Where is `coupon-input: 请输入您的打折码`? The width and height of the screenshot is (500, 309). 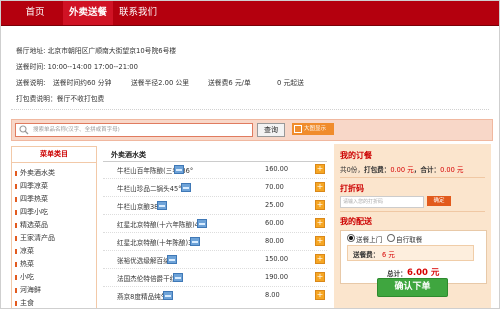
coupon-input: 请输入您的打折码 is located at coordinates (382, 202).